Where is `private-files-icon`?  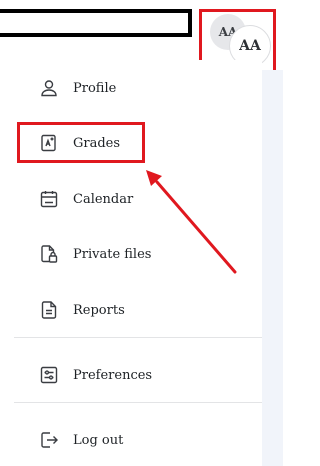
private-files-icon is located at coordinates (49, 254).